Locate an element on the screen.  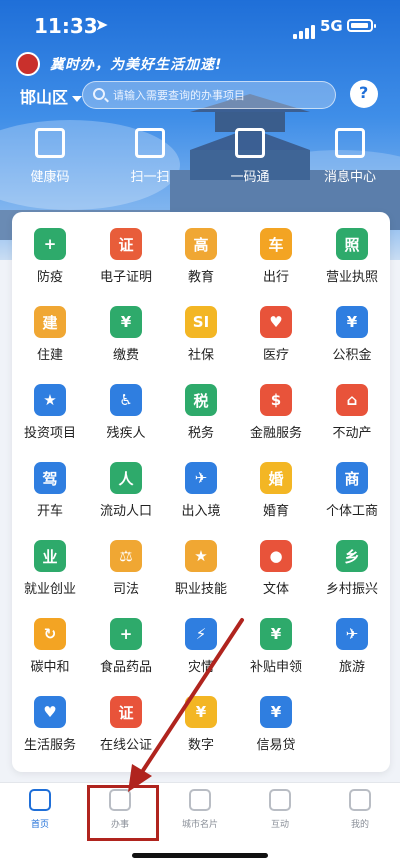
service-item: 商个体工商 is located at coordinates (352, 496).